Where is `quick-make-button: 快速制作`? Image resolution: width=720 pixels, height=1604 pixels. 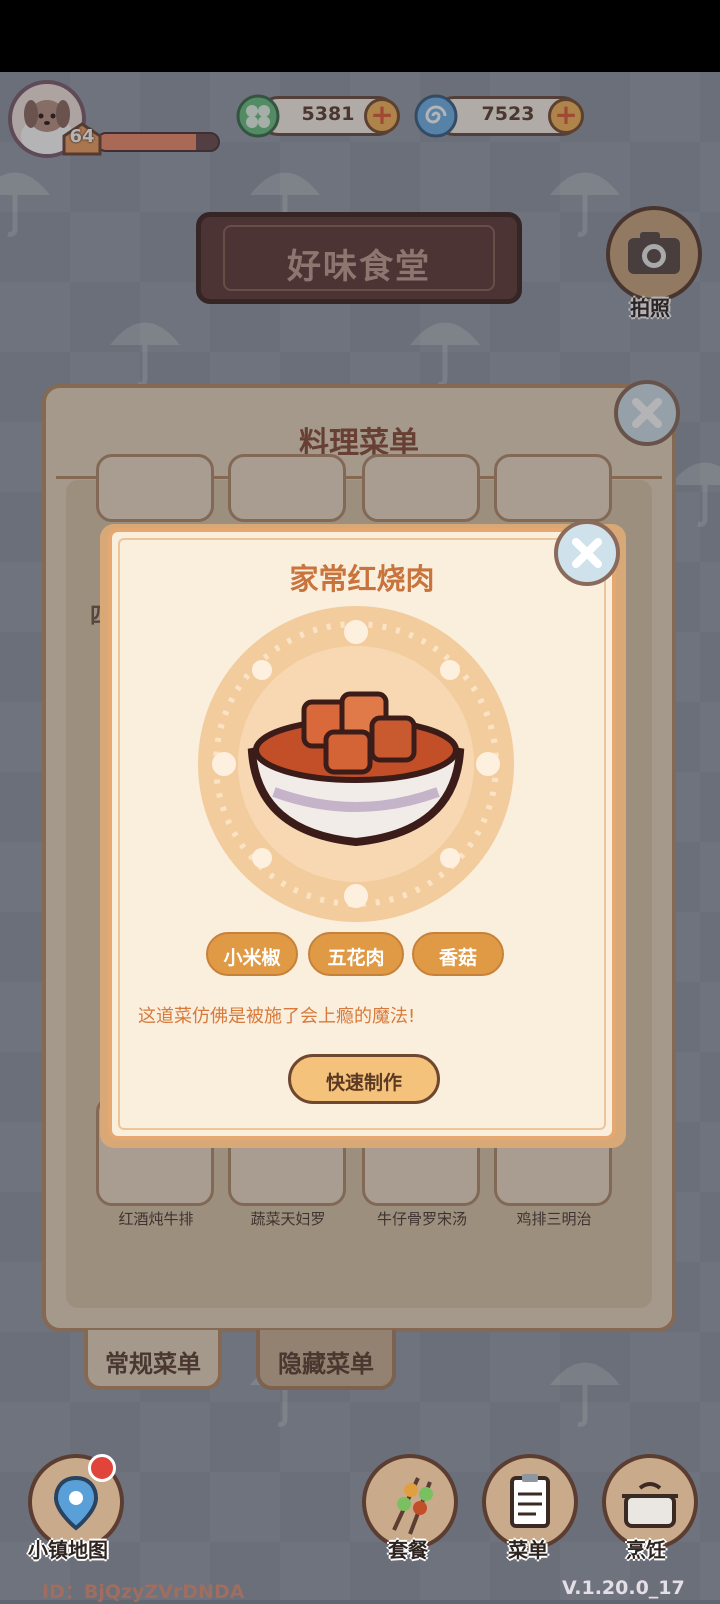
quick-make-button: 快速制作 is located at coordinates (364, 1079).